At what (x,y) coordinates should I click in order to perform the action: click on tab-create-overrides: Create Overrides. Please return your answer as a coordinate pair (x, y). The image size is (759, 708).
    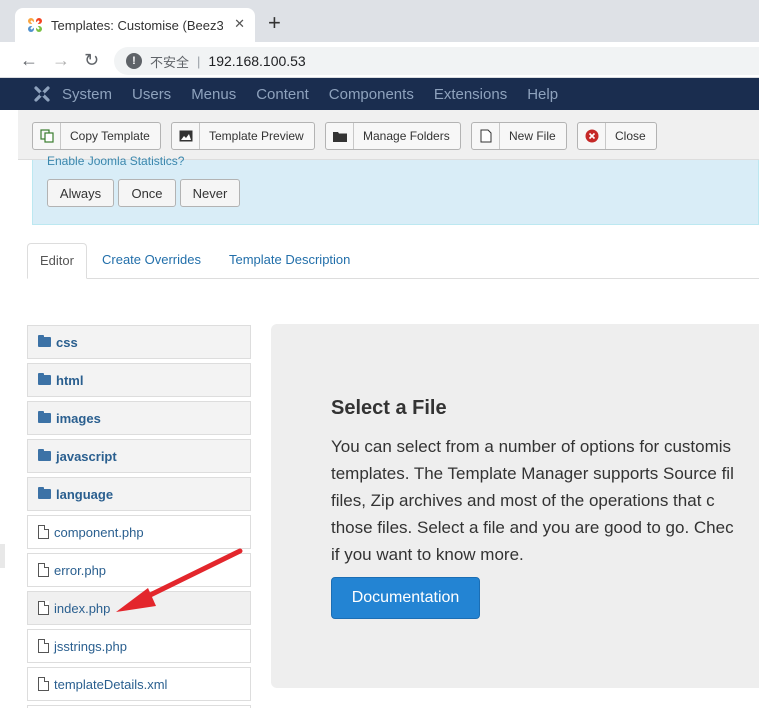
    Looking at the image, I should click on (151, 261).